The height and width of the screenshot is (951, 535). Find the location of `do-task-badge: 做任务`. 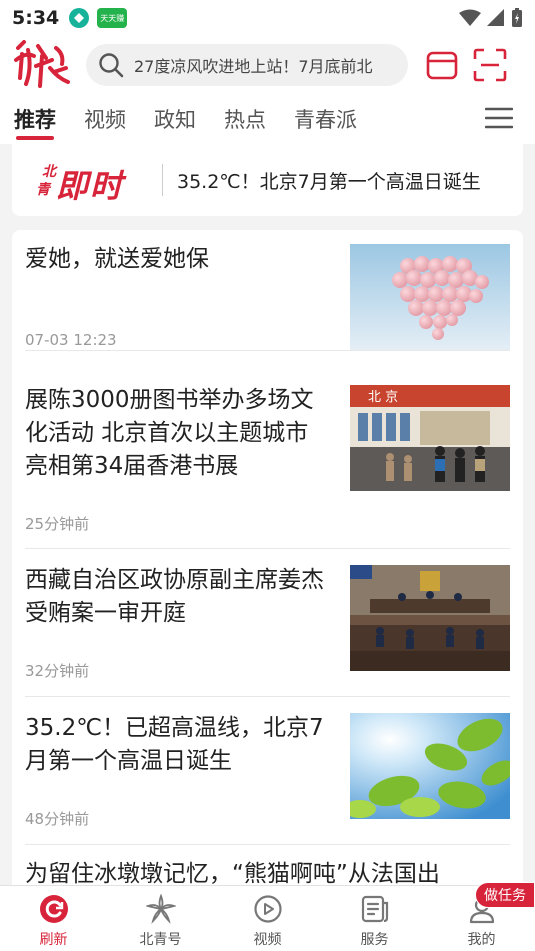

do-task-badge: 做任务 is located at coordinates (505, 895).